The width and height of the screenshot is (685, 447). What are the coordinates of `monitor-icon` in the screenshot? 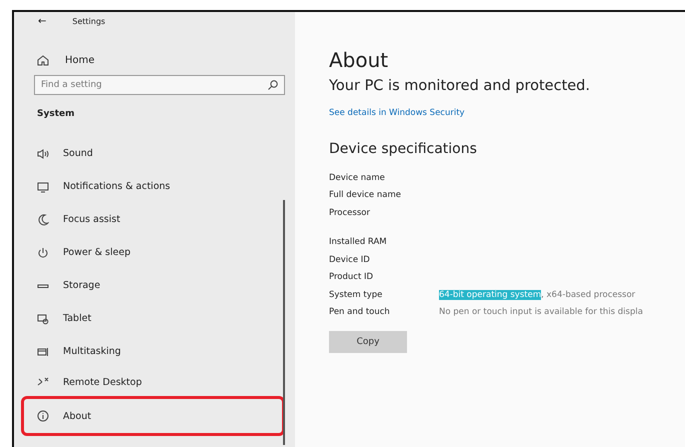 It's located at (43, 186).